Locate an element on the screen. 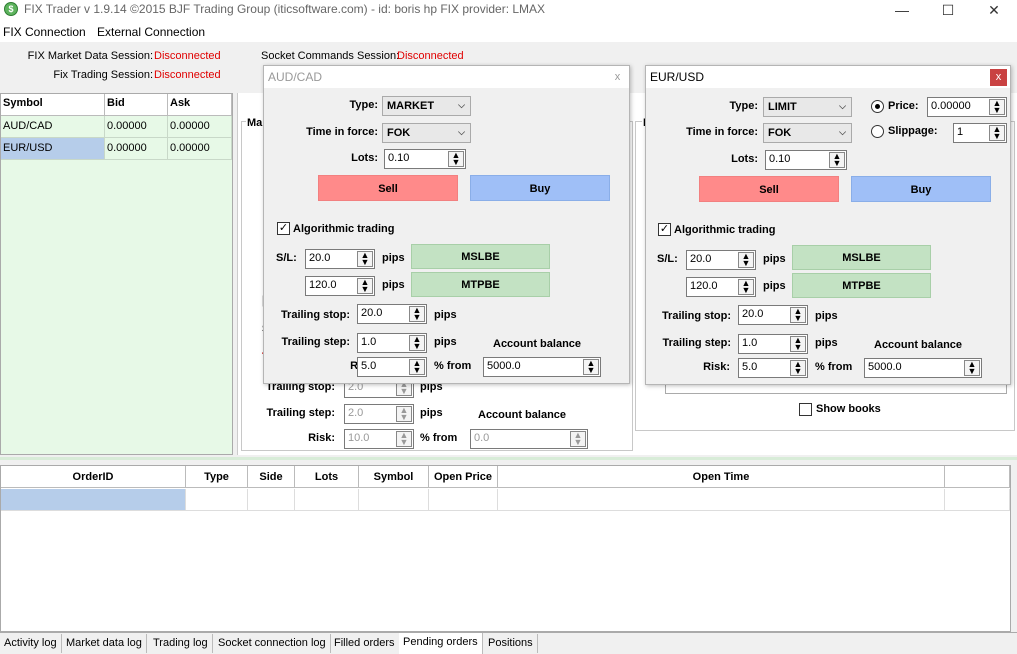 This screenshot has height=654, width=1017. show-books-checkbox is located at coordinates (805, 409).